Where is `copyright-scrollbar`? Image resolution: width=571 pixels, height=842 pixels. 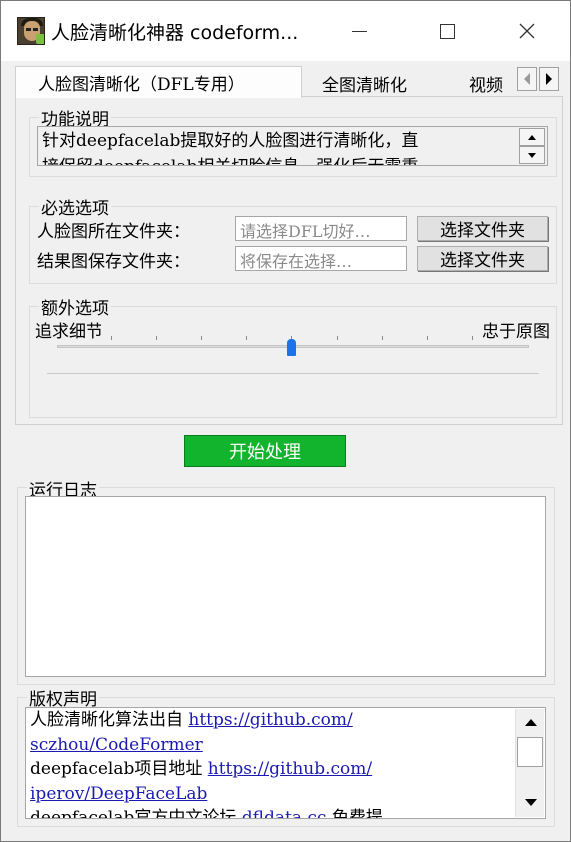
copyright-scrollbar is located at coordinates (529, 763).